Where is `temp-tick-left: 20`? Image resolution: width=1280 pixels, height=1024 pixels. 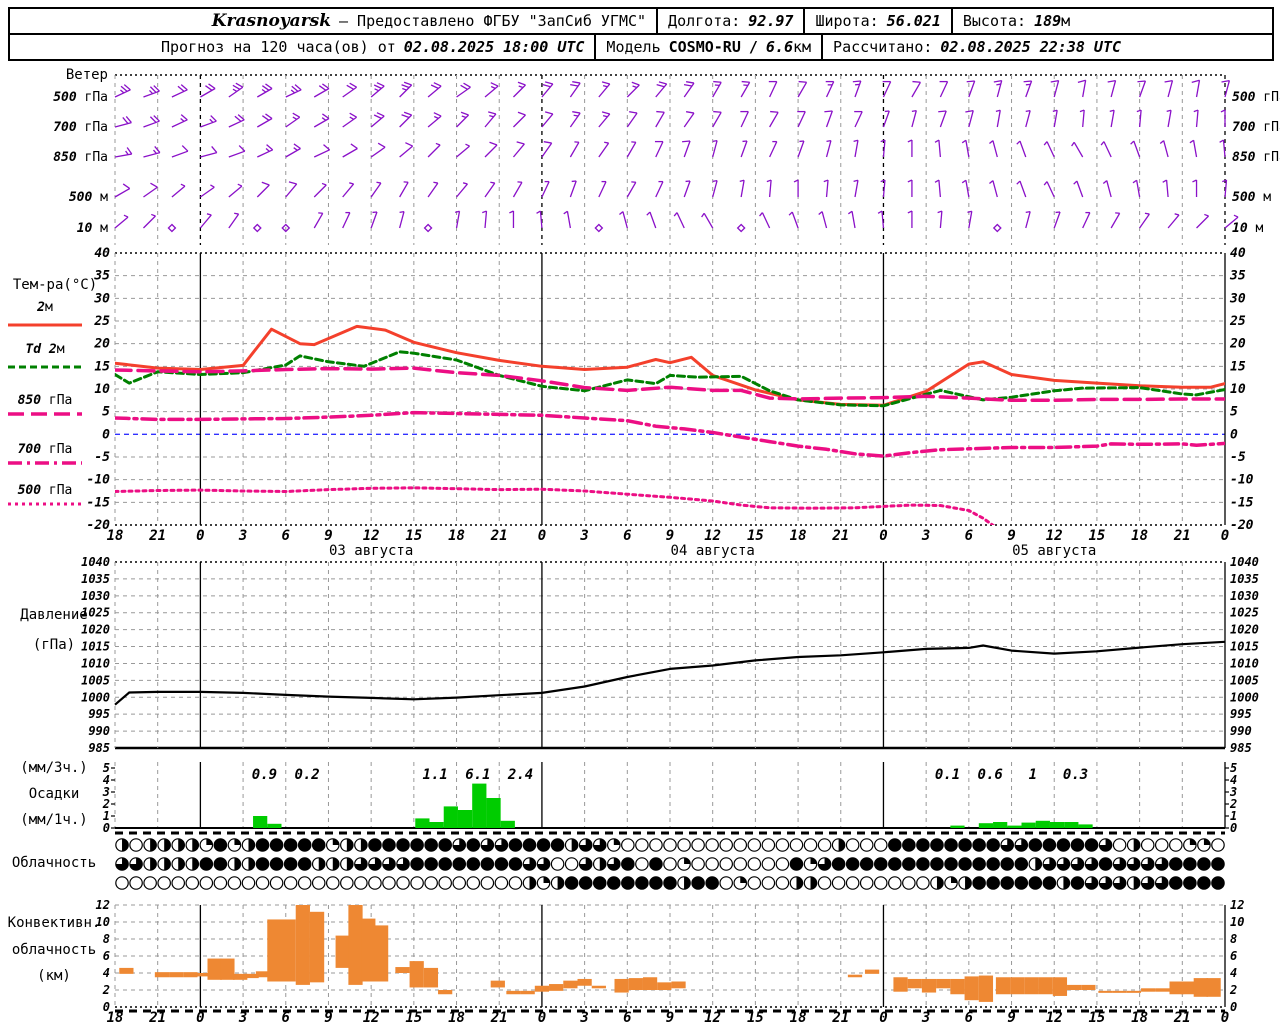
temp-tick-left: 20 is located at coordinates (101, 344).